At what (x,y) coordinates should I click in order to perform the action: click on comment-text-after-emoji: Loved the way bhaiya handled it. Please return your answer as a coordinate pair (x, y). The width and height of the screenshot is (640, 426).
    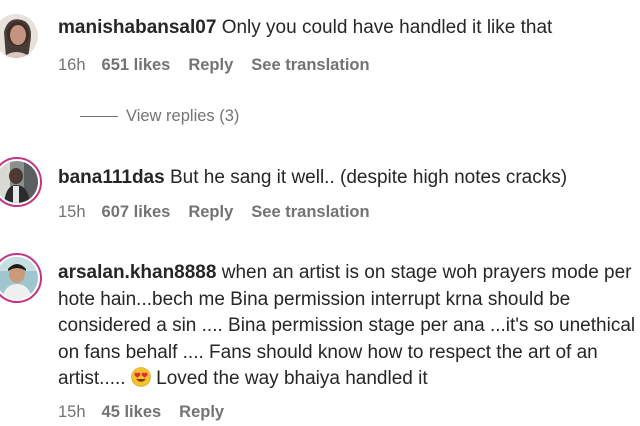
    Looking at the image, I should click on (292, 378).